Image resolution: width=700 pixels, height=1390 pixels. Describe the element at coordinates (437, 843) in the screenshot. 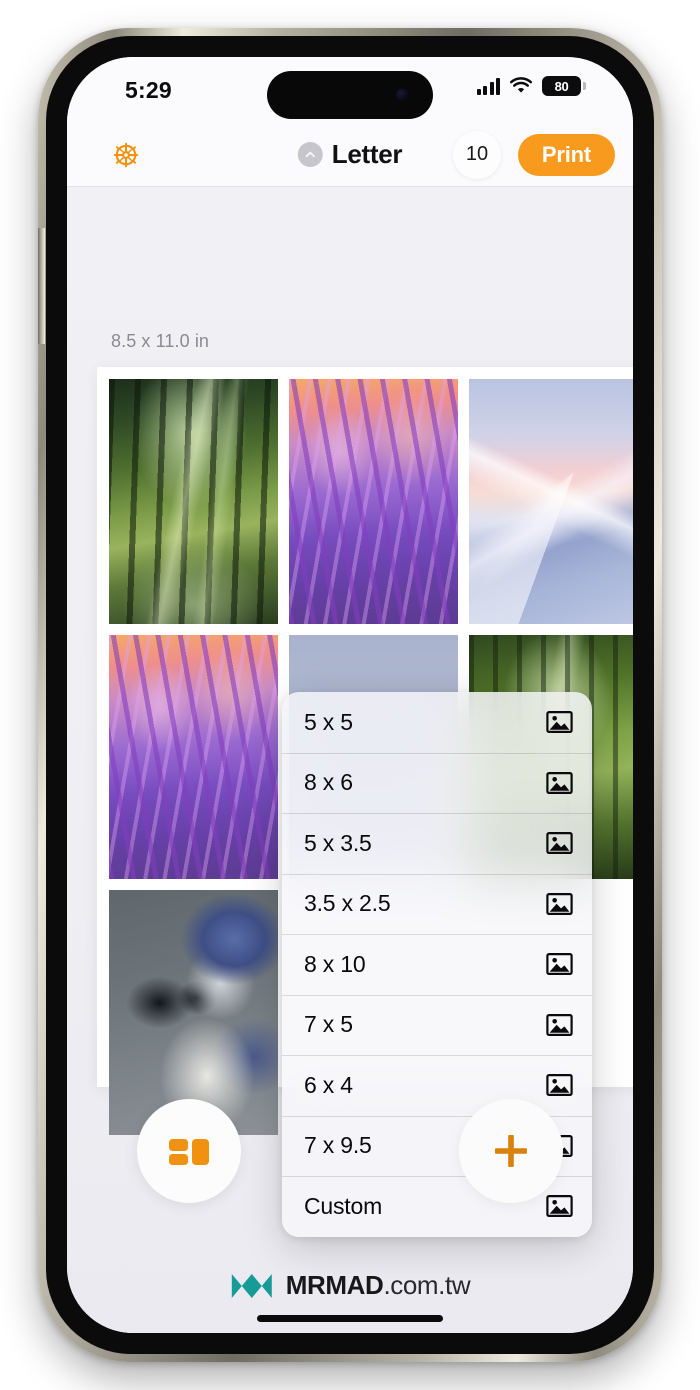

I see `menu-item-size: 5 x 3.5` at that location.